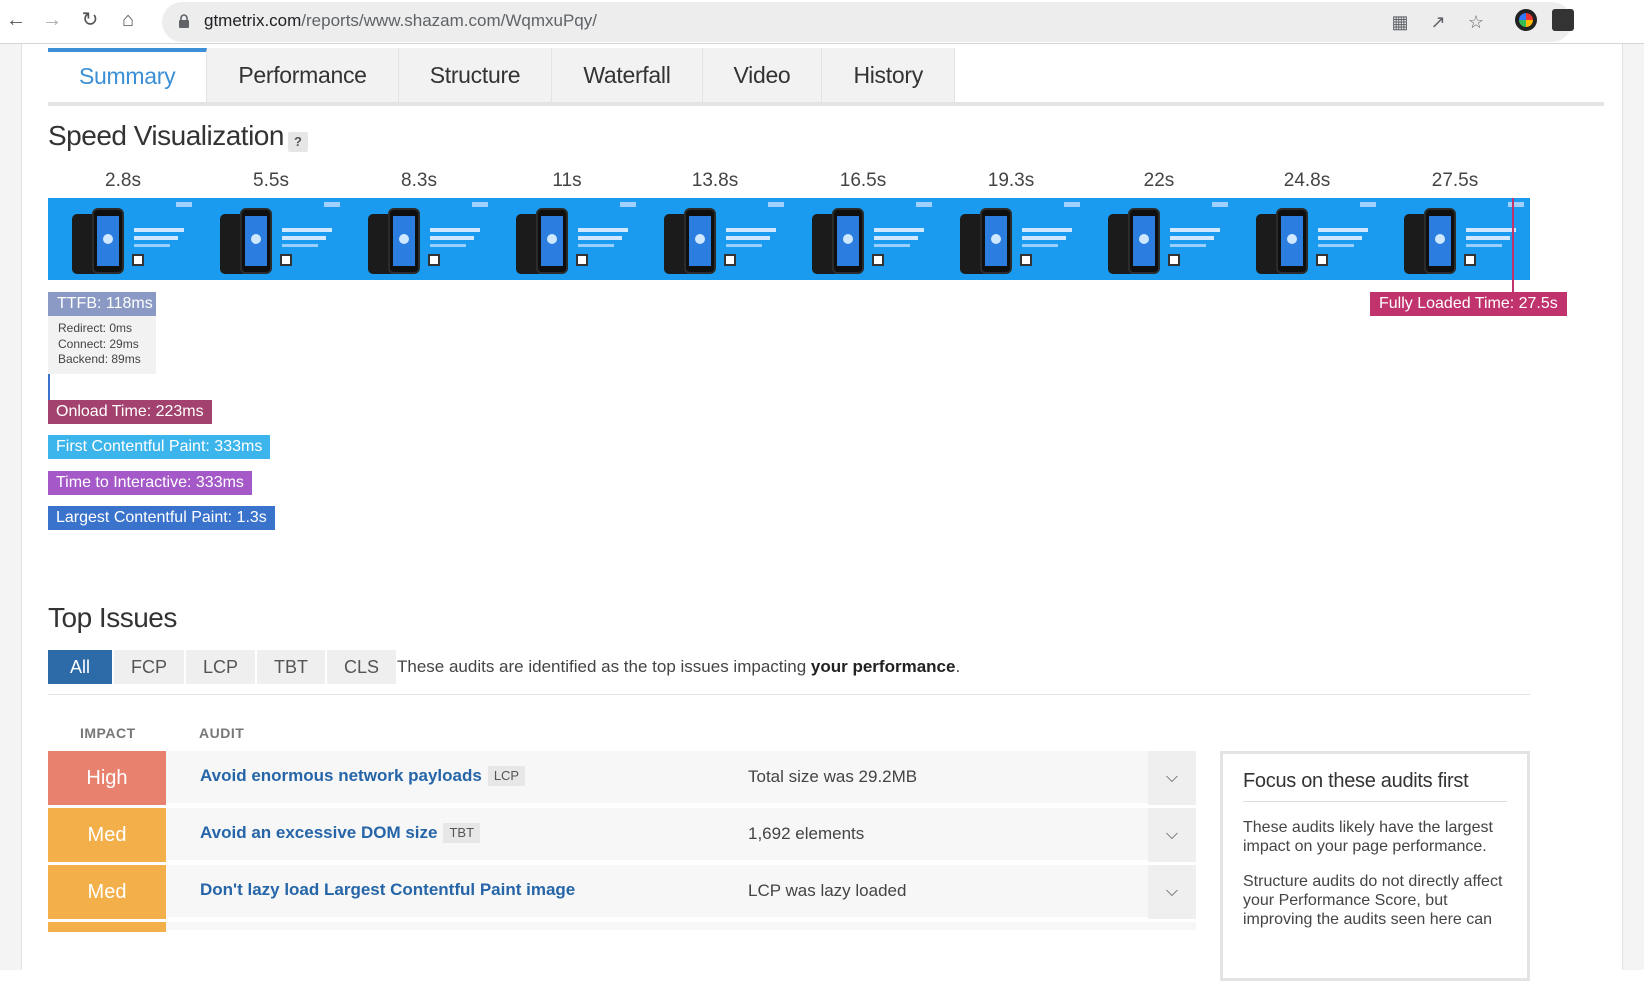 This screenshot has width=1644, height=981. What do you see at coordinates (622, 927) in the screenshot?
I see `issue-row` at bounding box center [622, 927].